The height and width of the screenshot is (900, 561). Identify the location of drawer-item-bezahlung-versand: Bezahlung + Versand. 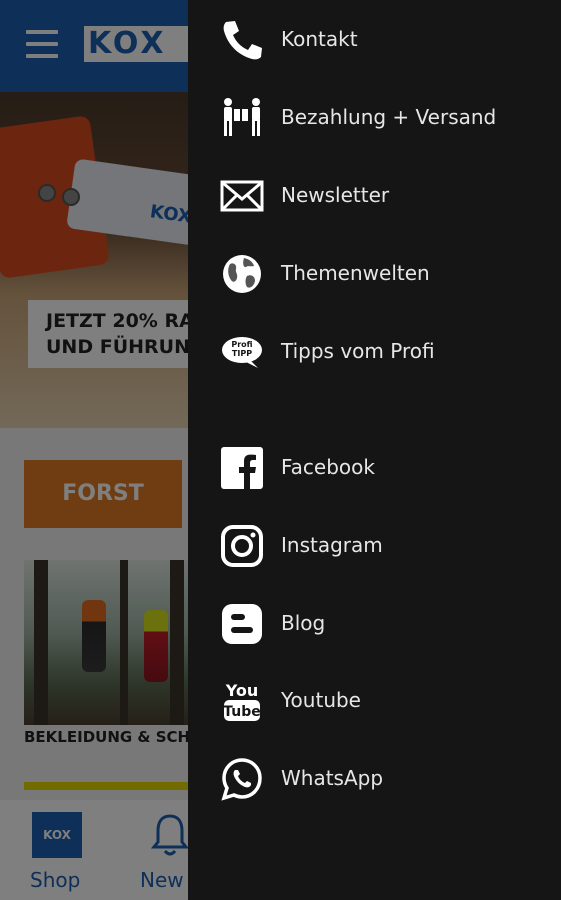
(374, 117).